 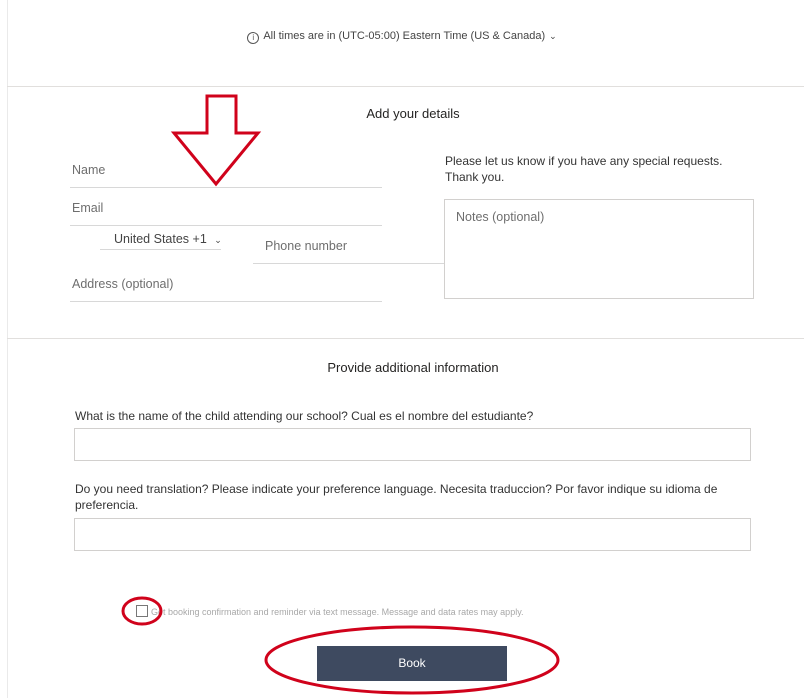 I want to click on red-arrow-annotation, so click(x=216, y=140).